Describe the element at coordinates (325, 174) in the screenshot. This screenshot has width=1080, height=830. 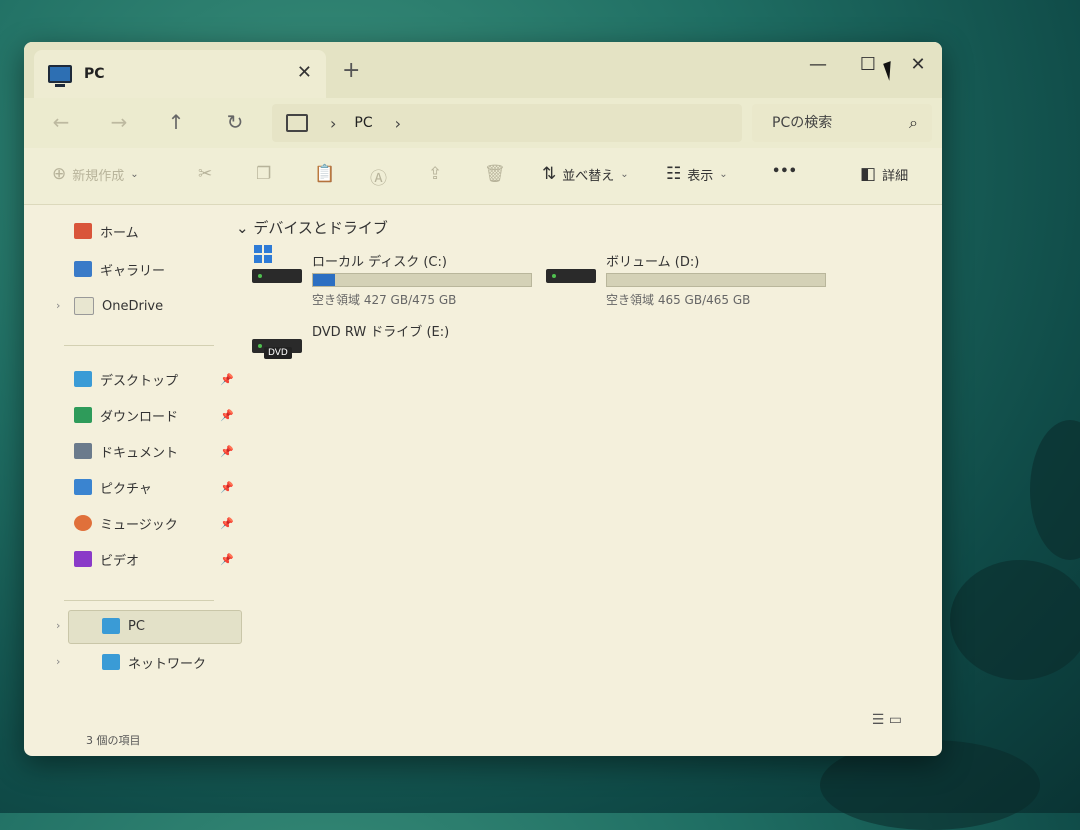
I see `paste-icon: 📋` at that location.